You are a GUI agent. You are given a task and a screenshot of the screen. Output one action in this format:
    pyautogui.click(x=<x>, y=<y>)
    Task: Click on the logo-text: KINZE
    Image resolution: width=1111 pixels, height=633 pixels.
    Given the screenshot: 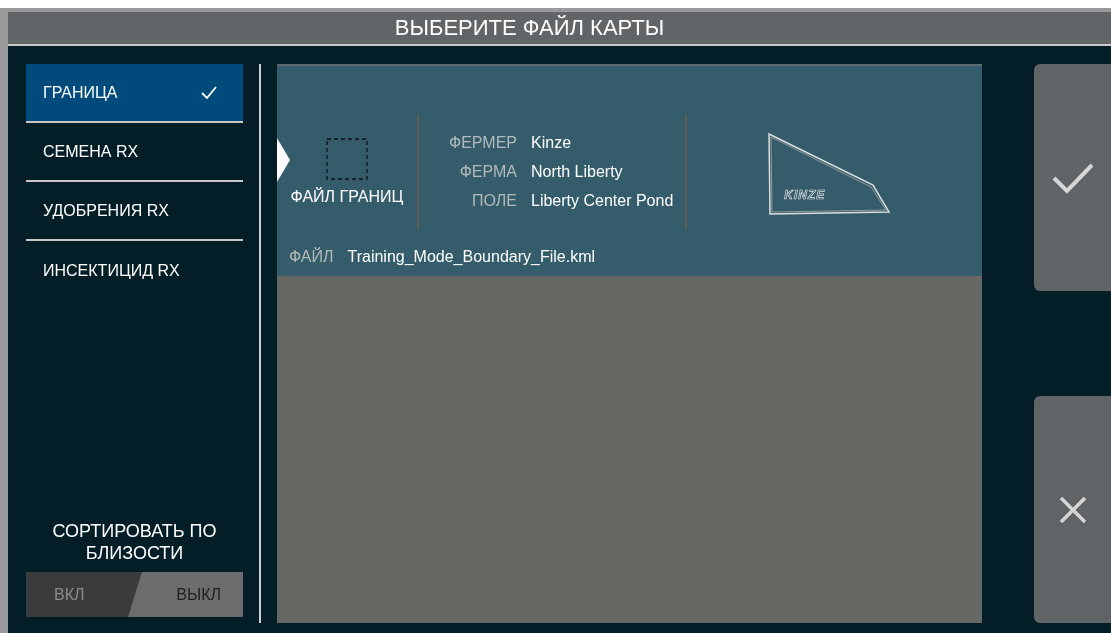 What is the action you would take?
    pyautogui.click(x=805, y=195)
    